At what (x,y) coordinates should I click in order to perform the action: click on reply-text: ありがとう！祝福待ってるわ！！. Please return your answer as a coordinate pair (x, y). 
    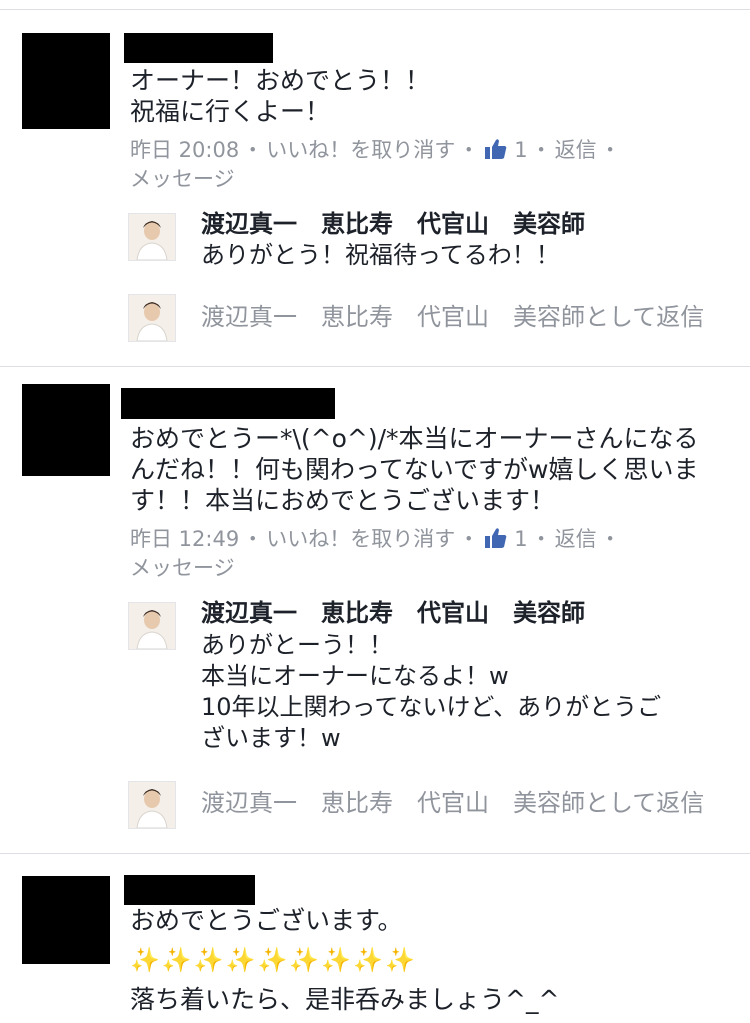
    Looking at the image, I should click on (380, 255).